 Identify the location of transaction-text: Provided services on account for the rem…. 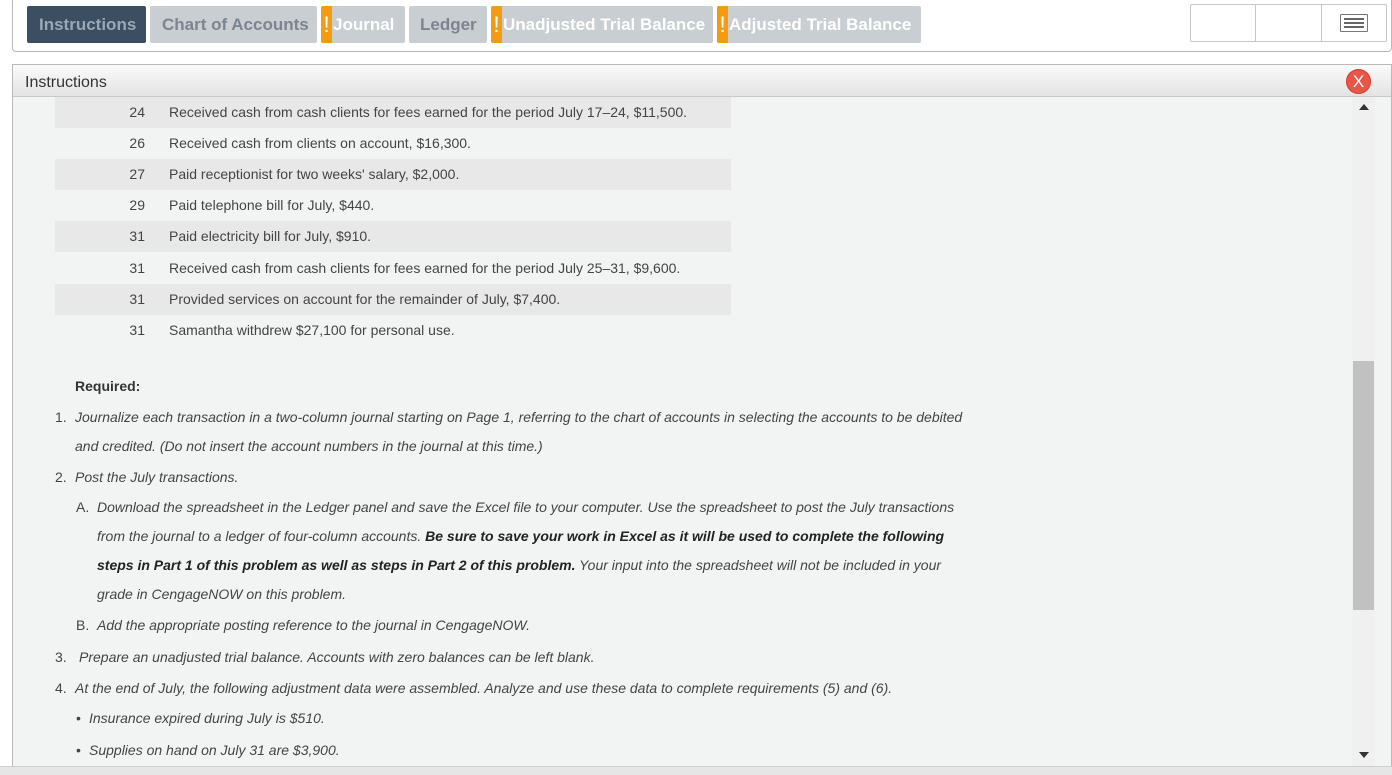
(365, 299).